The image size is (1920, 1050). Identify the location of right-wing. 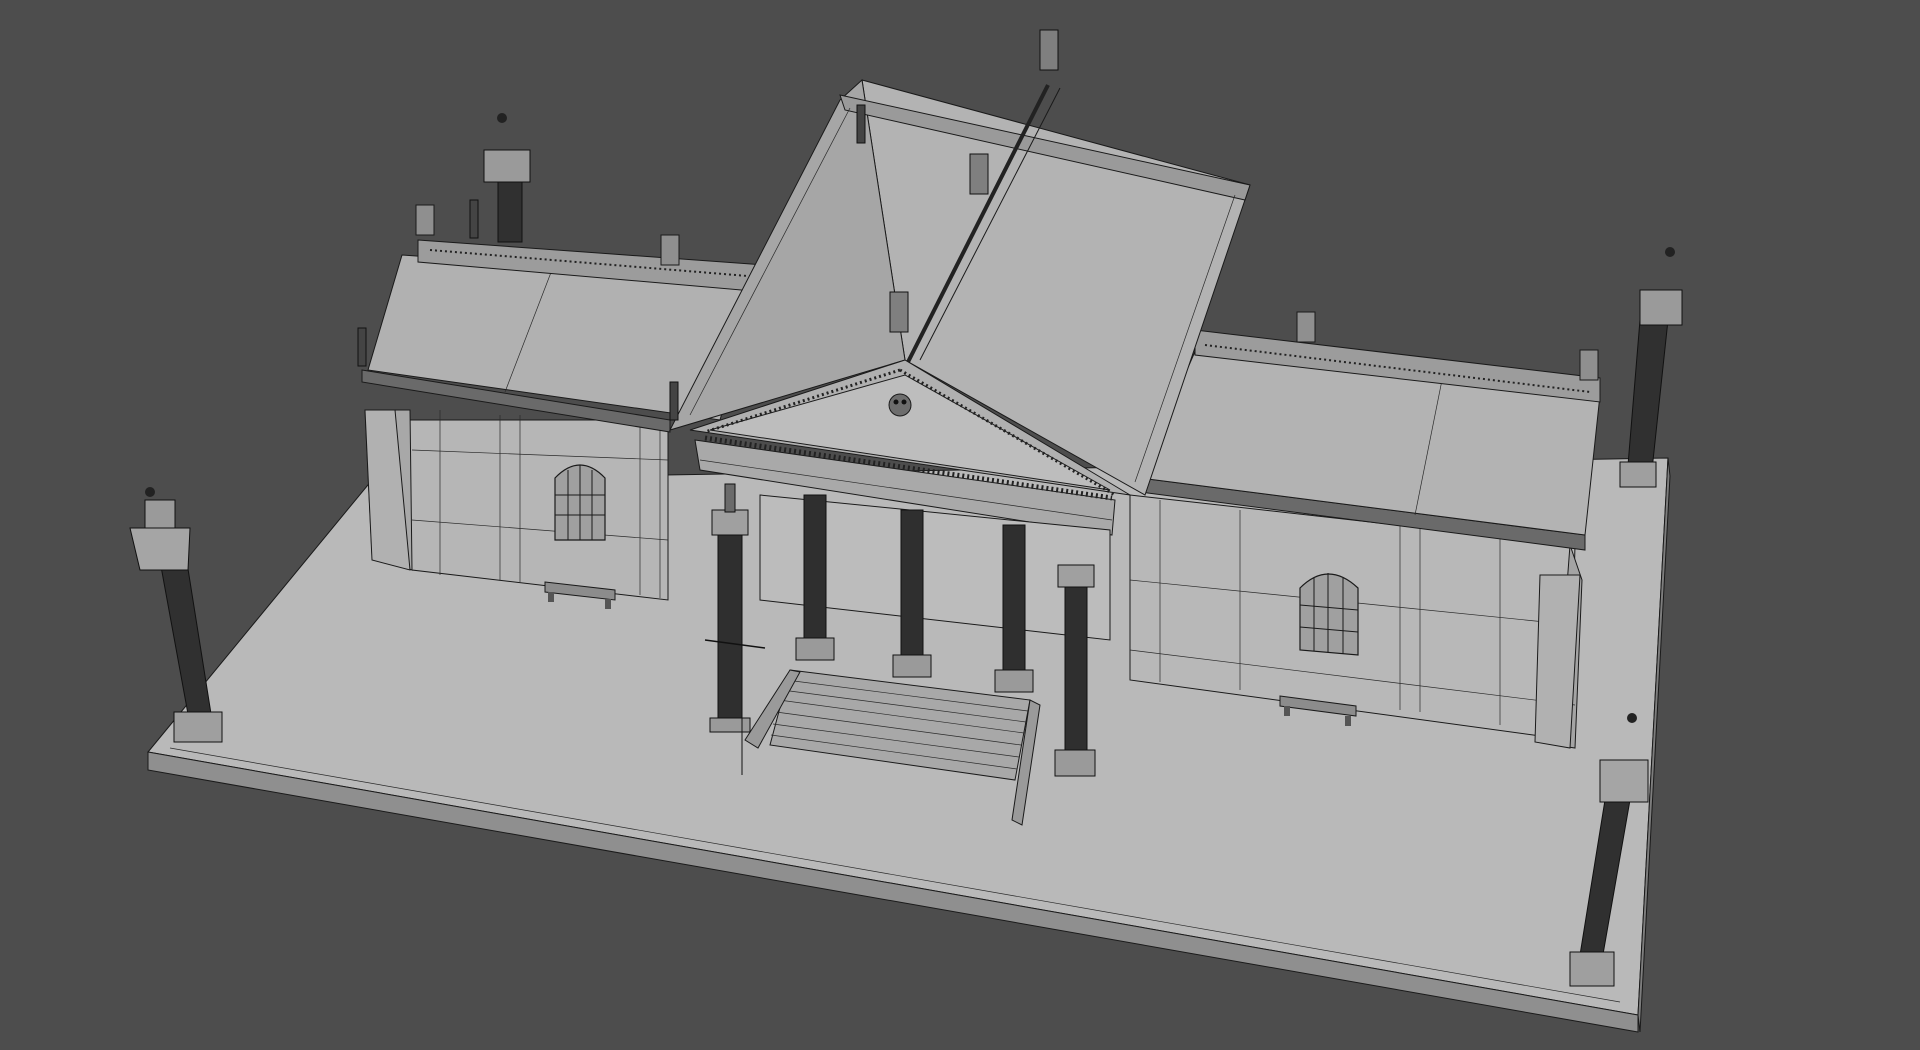
(1365, 530).